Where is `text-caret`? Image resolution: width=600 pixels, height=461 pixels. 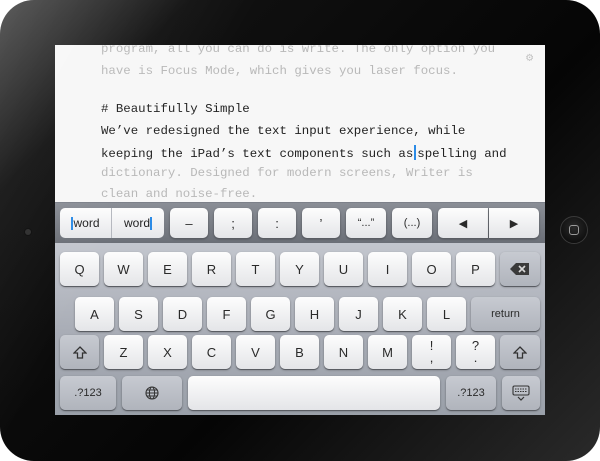
text-caret is located at coordinates (415, 152).